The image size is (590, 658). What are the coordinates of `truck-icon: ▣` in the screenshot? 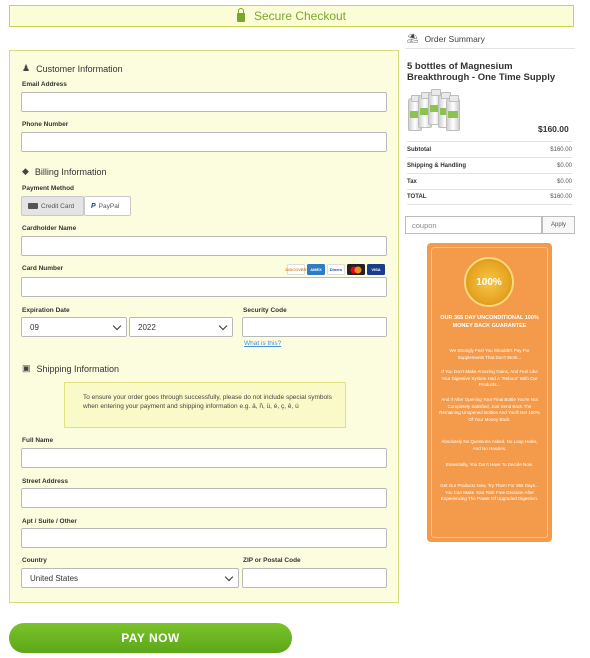 It's located at (26, 368).